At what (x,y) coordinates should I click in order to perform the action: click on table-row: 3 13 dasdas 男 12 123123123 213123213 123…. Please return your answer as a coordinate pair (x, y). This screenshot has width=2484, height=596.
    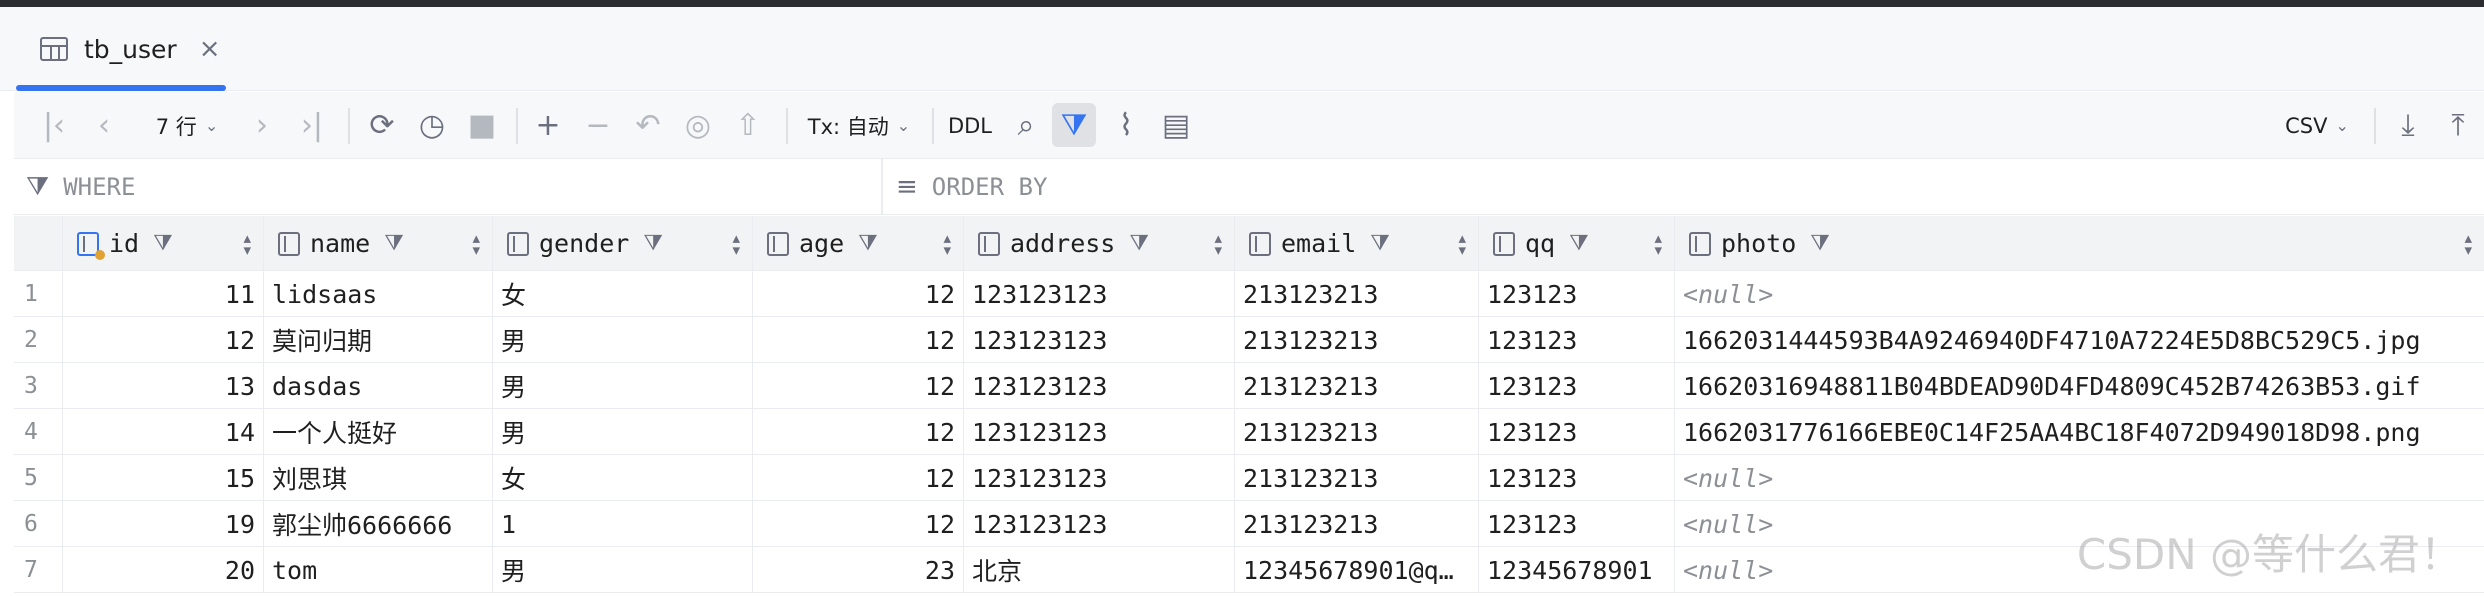
    Looking at the image, I should click on (1249, 386).